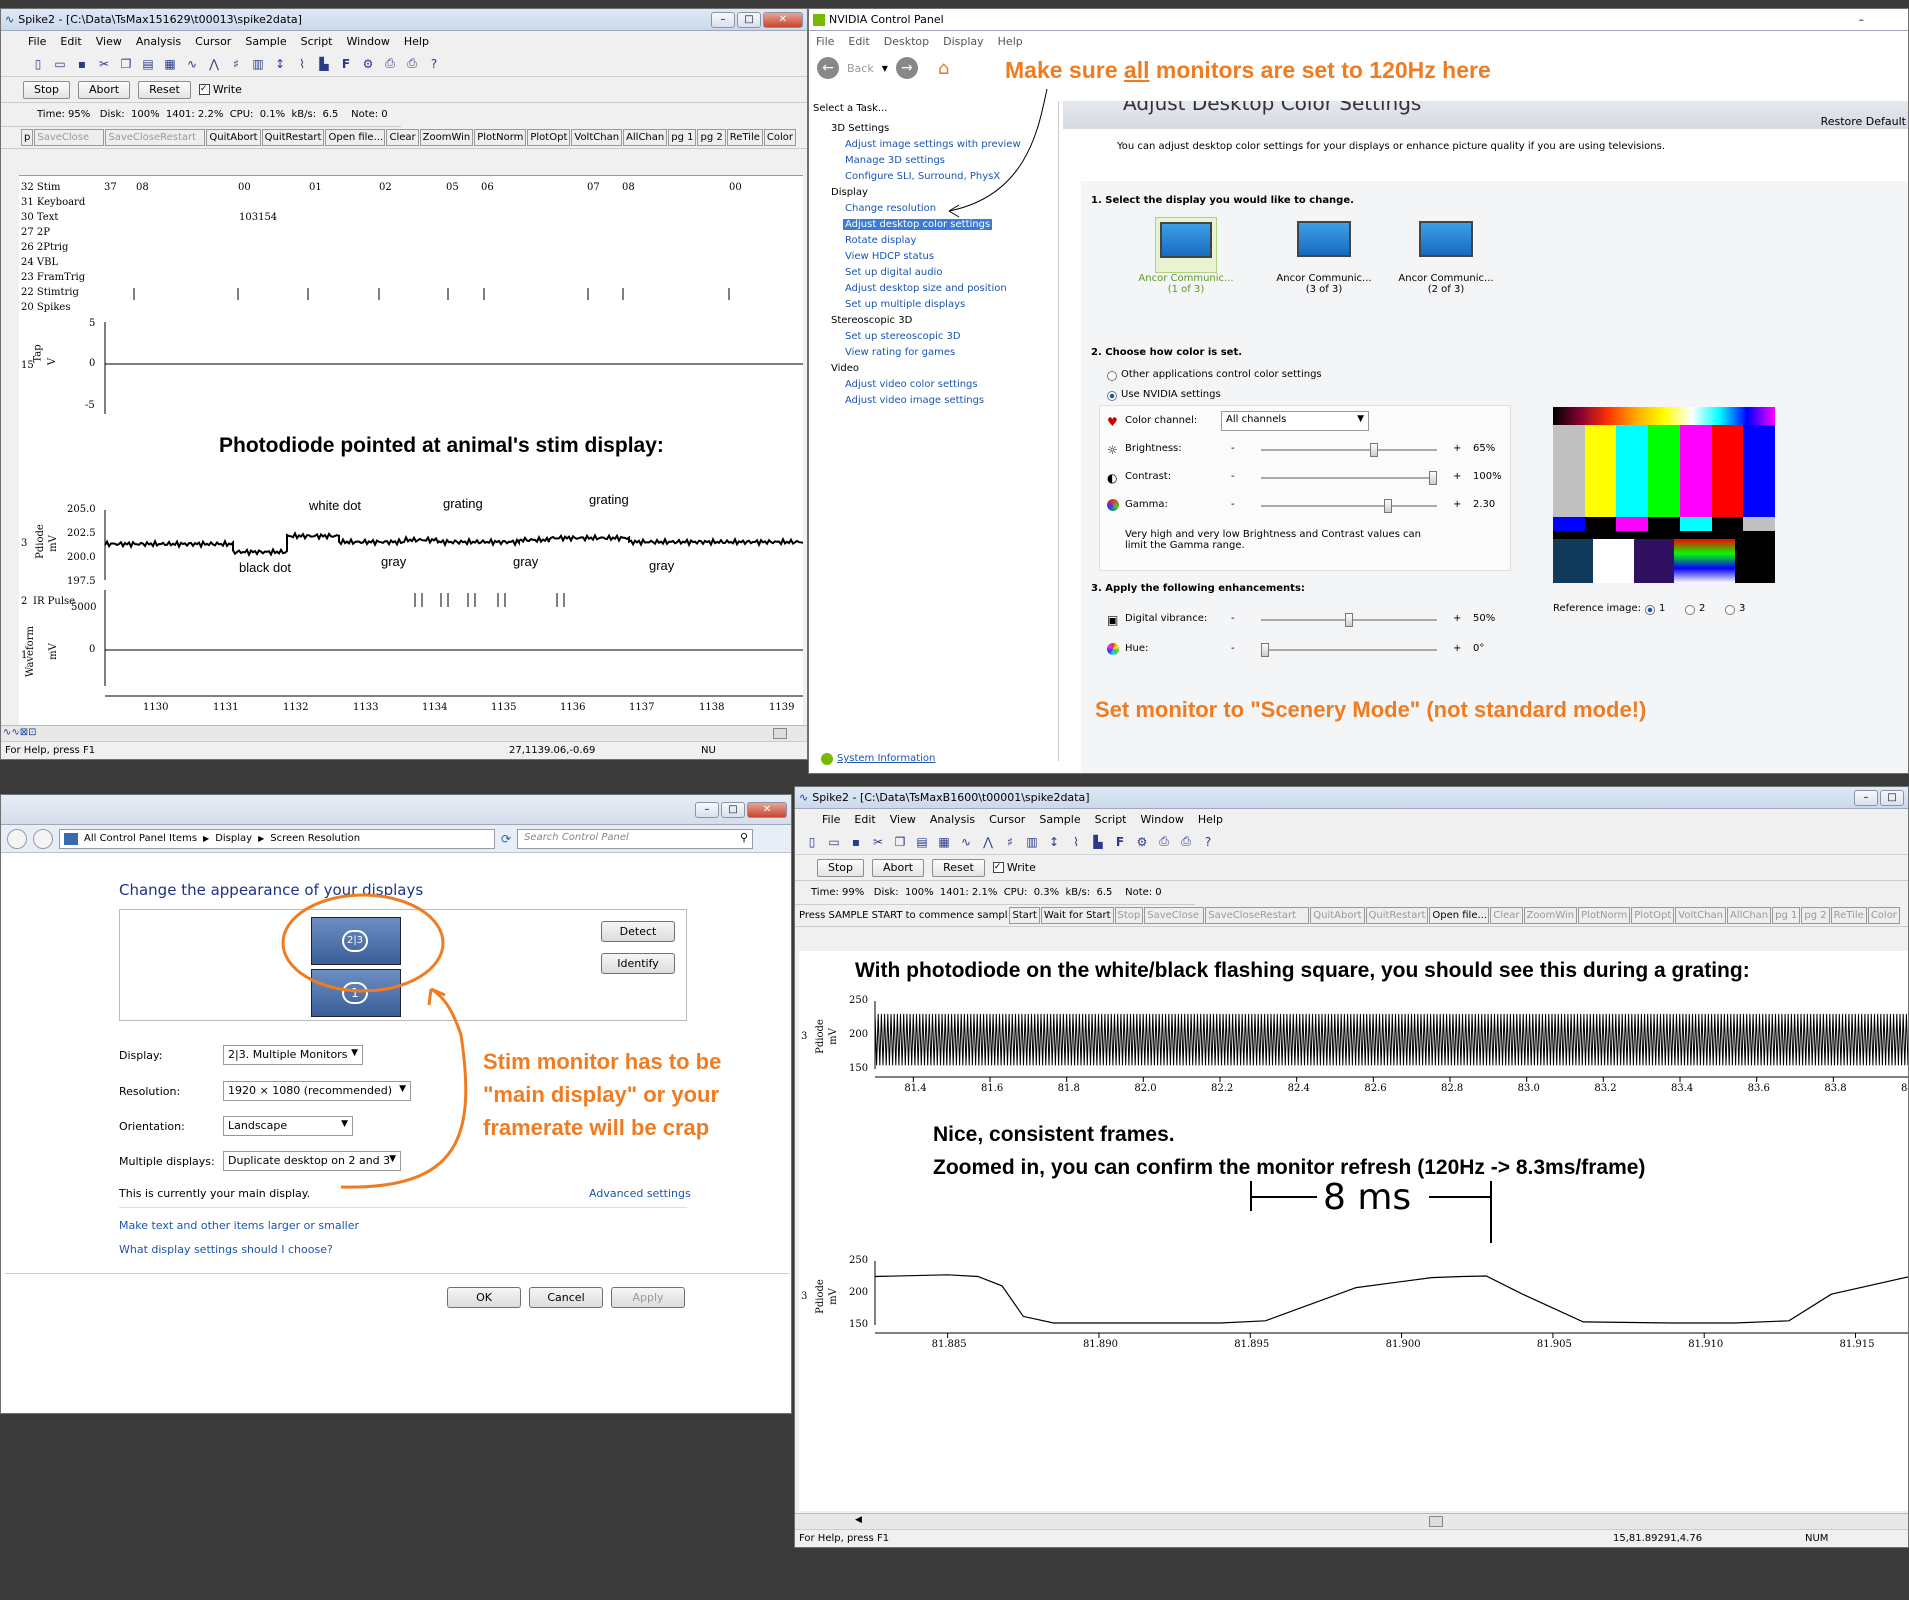  Describe the element at coordinates (155, 137) in the screenshot. I see `cmd-savecloserestart: SaveCloseRestart` at that location.